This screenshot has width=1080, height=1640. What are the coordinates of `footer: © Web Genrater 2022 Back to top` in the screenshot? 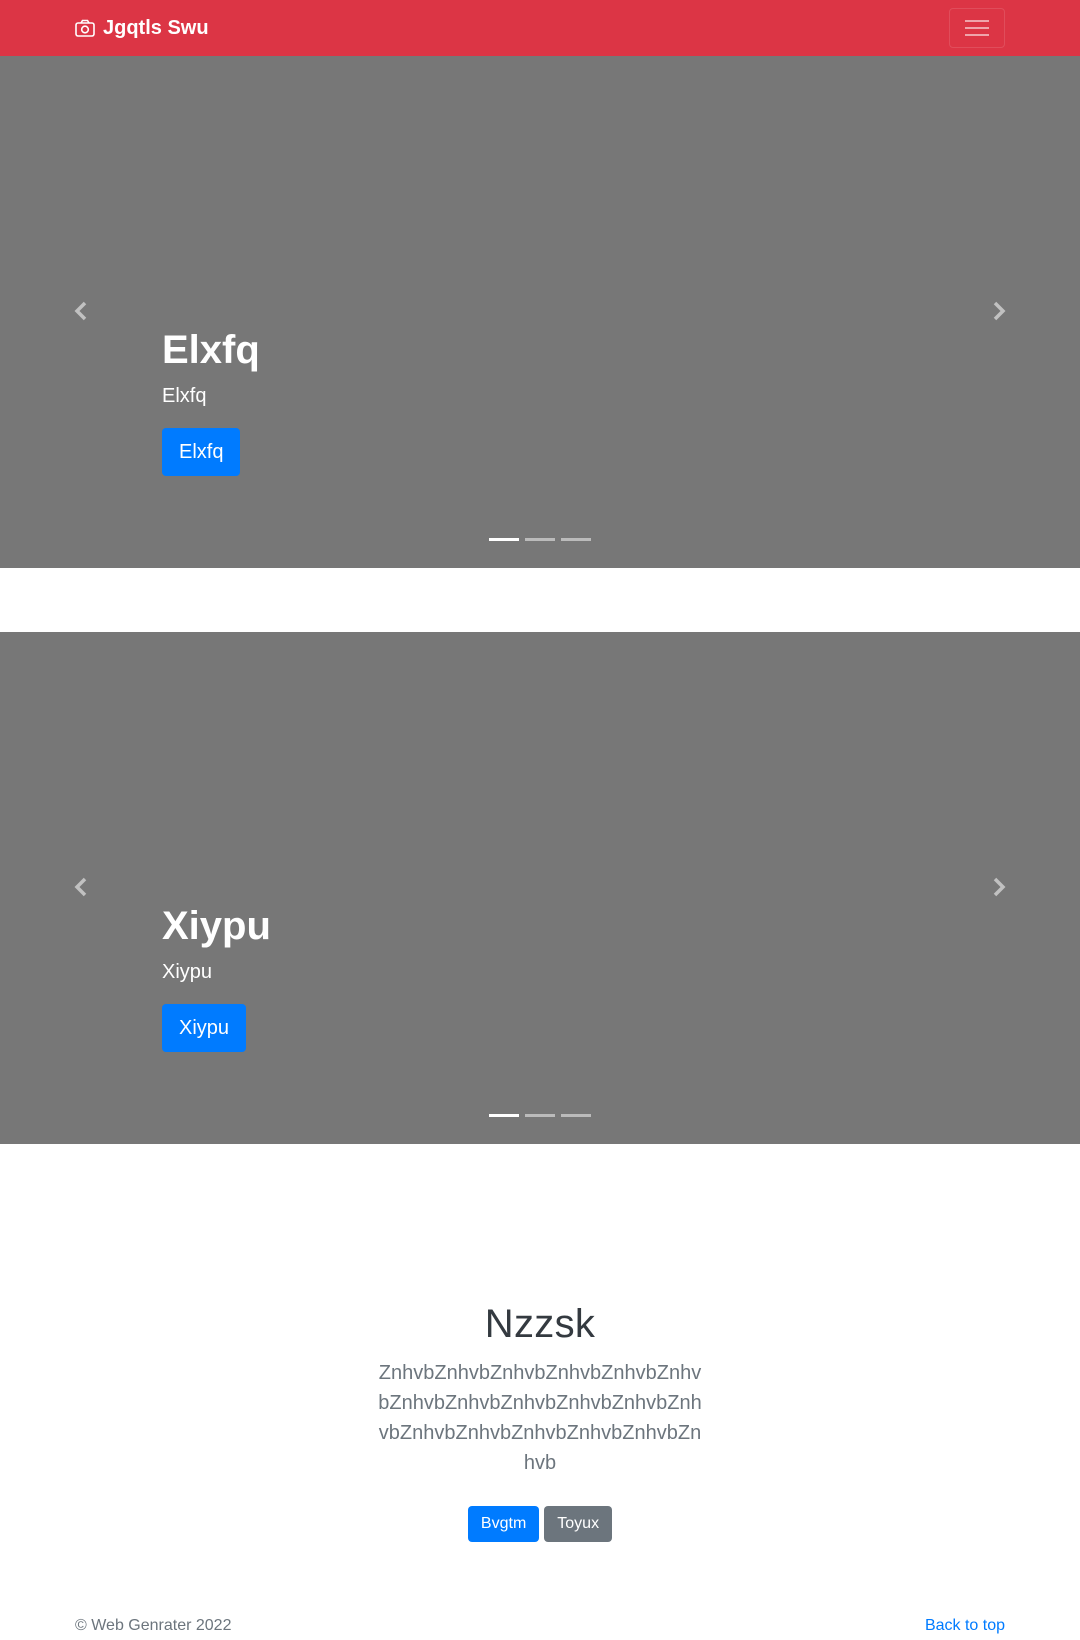 It's located at (540, 1627).